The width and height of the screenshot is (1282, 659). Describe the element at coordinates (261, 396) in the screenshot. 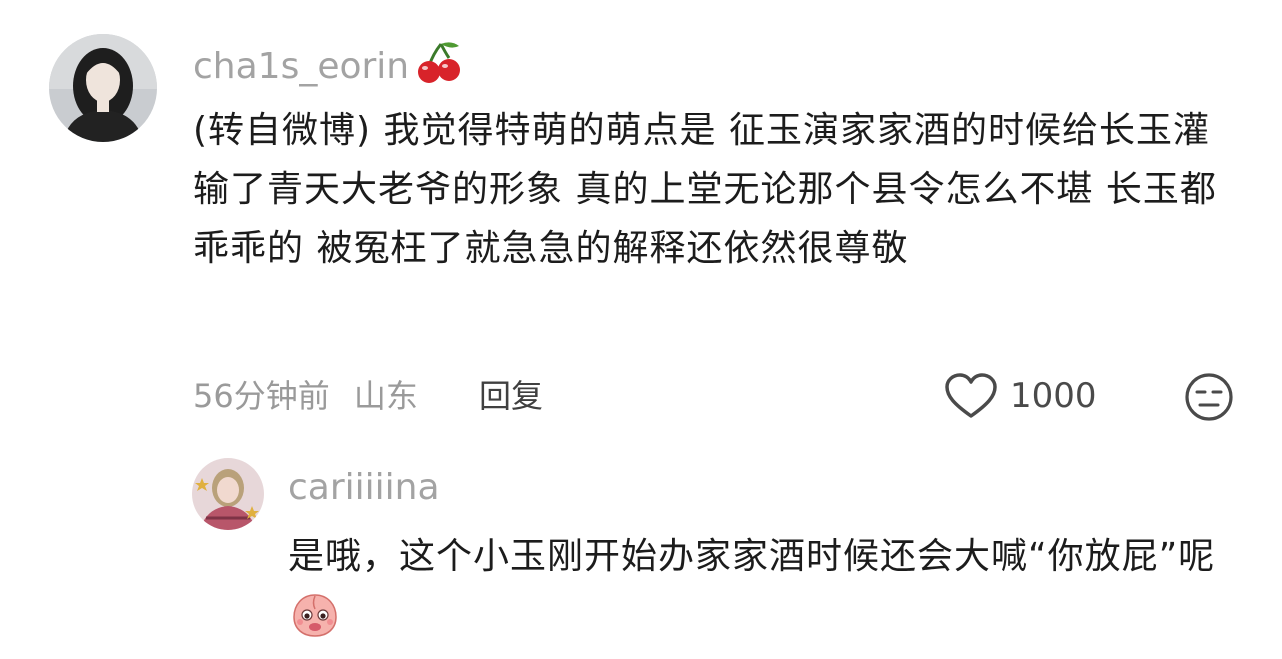

I see `comment-time: 56分钟前` at that location.